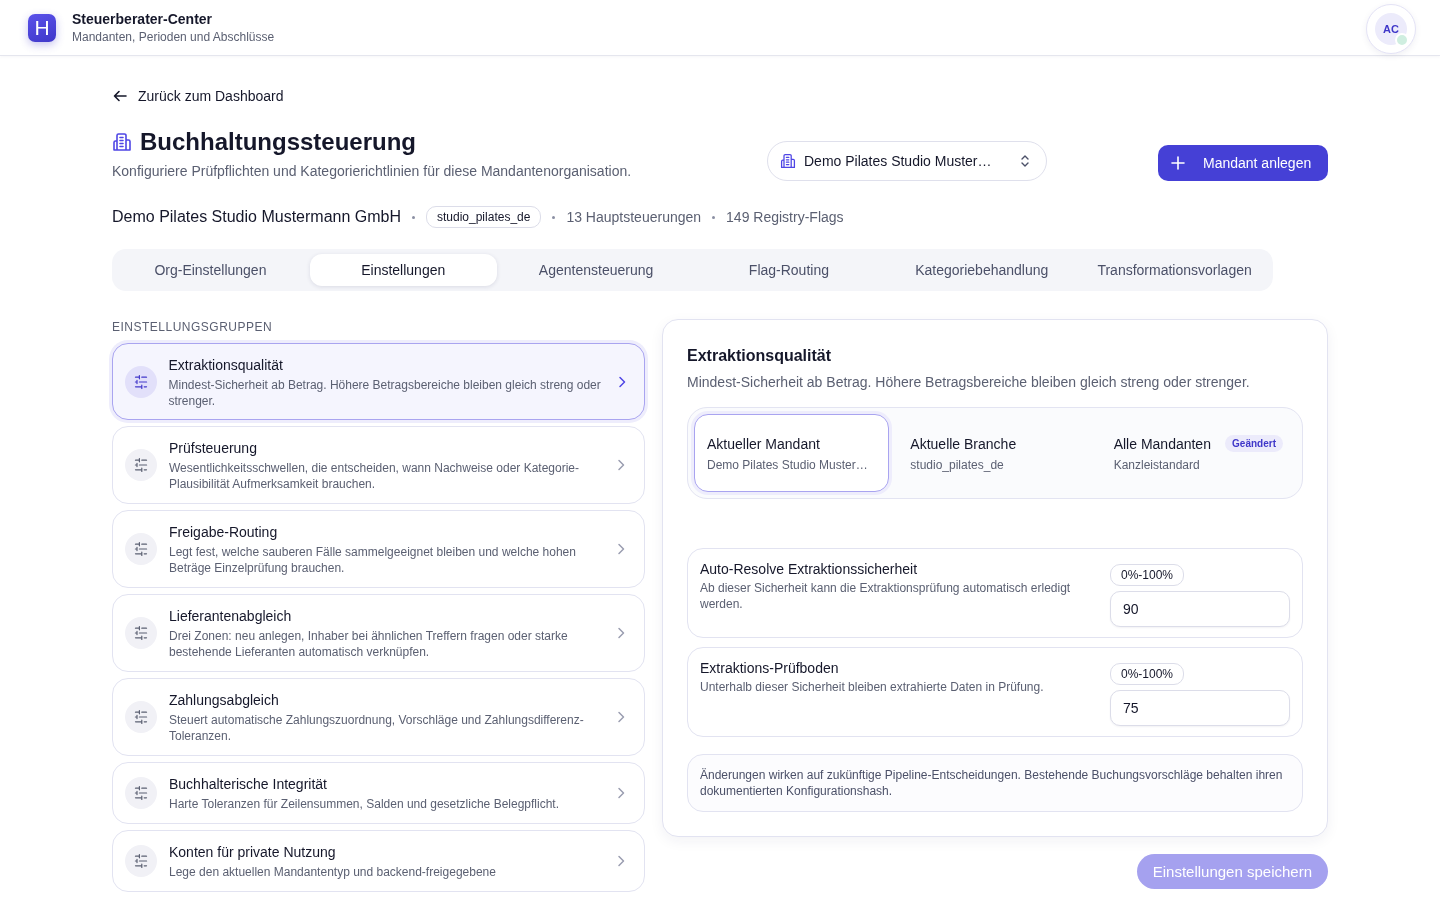 This screenshot has height=900, width=1440. Describe the element at coordinates (173, 37) in the screenshot. I see `app-subtitle: Mandanten, Perioden und Abschlüsse` at that location.